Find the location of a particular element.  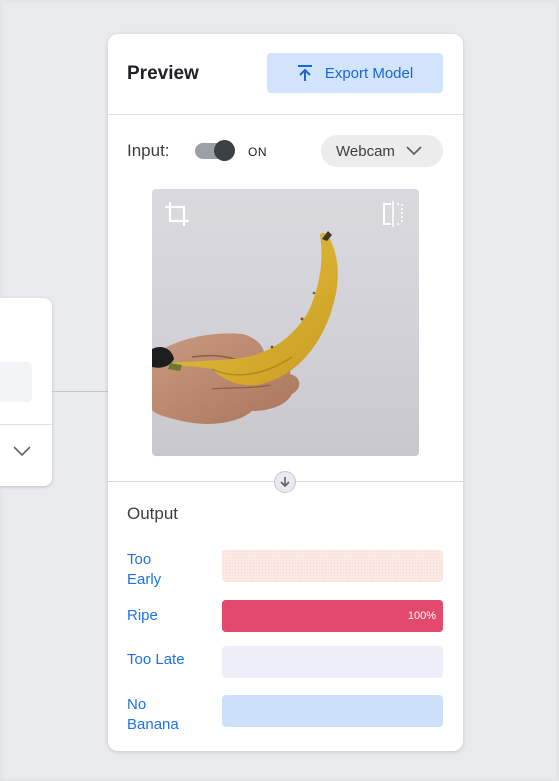

input-source-value: Webcam is located at coordinates (365, 151).